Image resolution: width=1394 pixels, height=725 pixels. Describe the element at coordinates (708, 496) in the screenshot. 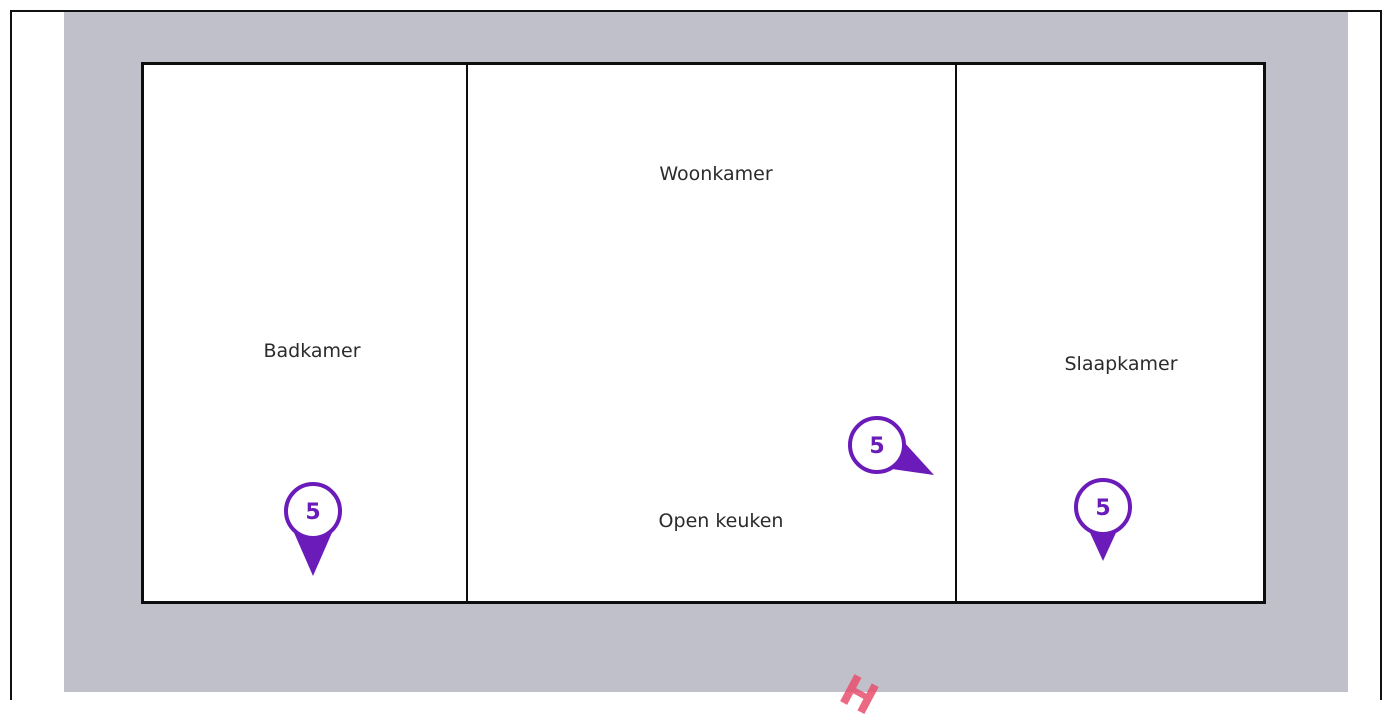

I see `markers-layer: 5 5 5` at that location.